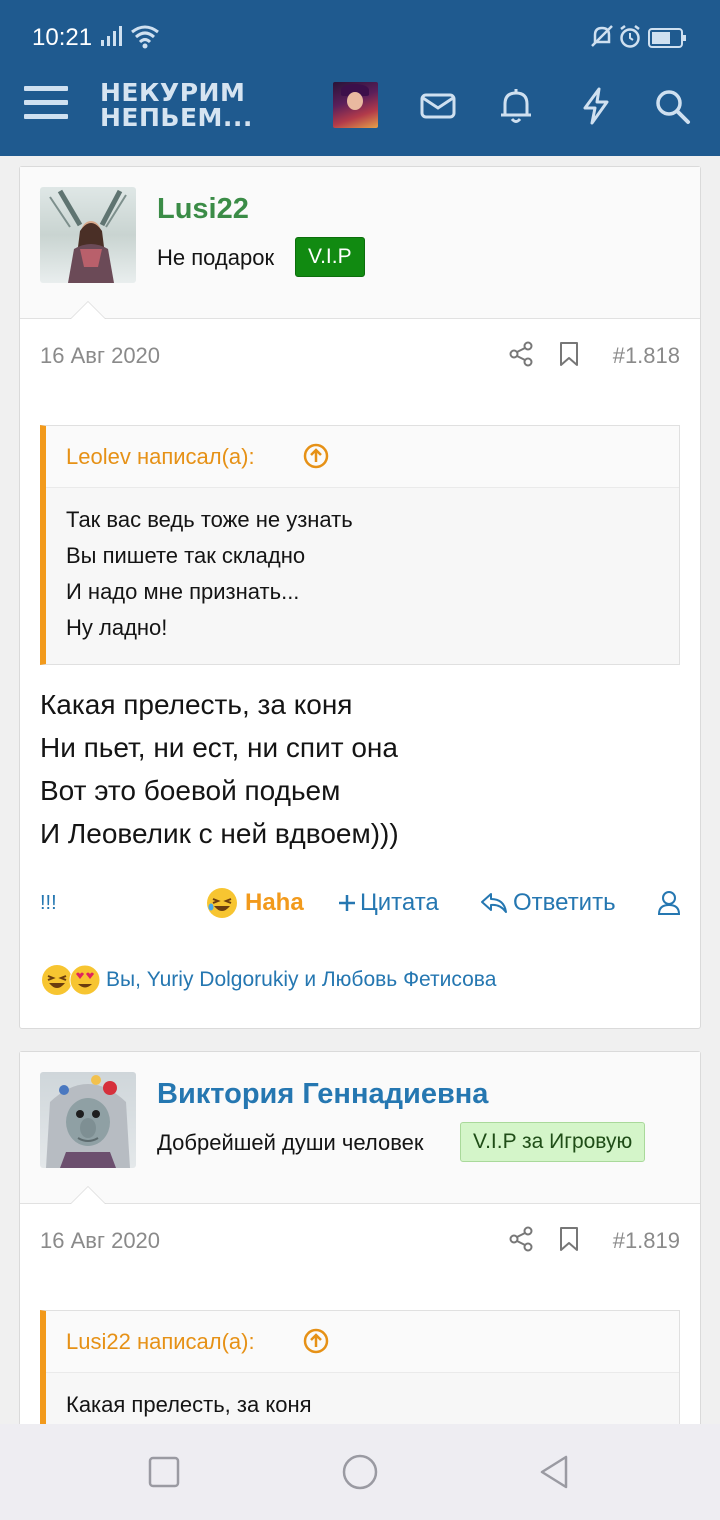  Describe the element at coordinates (322, 1094) in the screenshot. I see `username: Виктория Геннадиевна` at that location.